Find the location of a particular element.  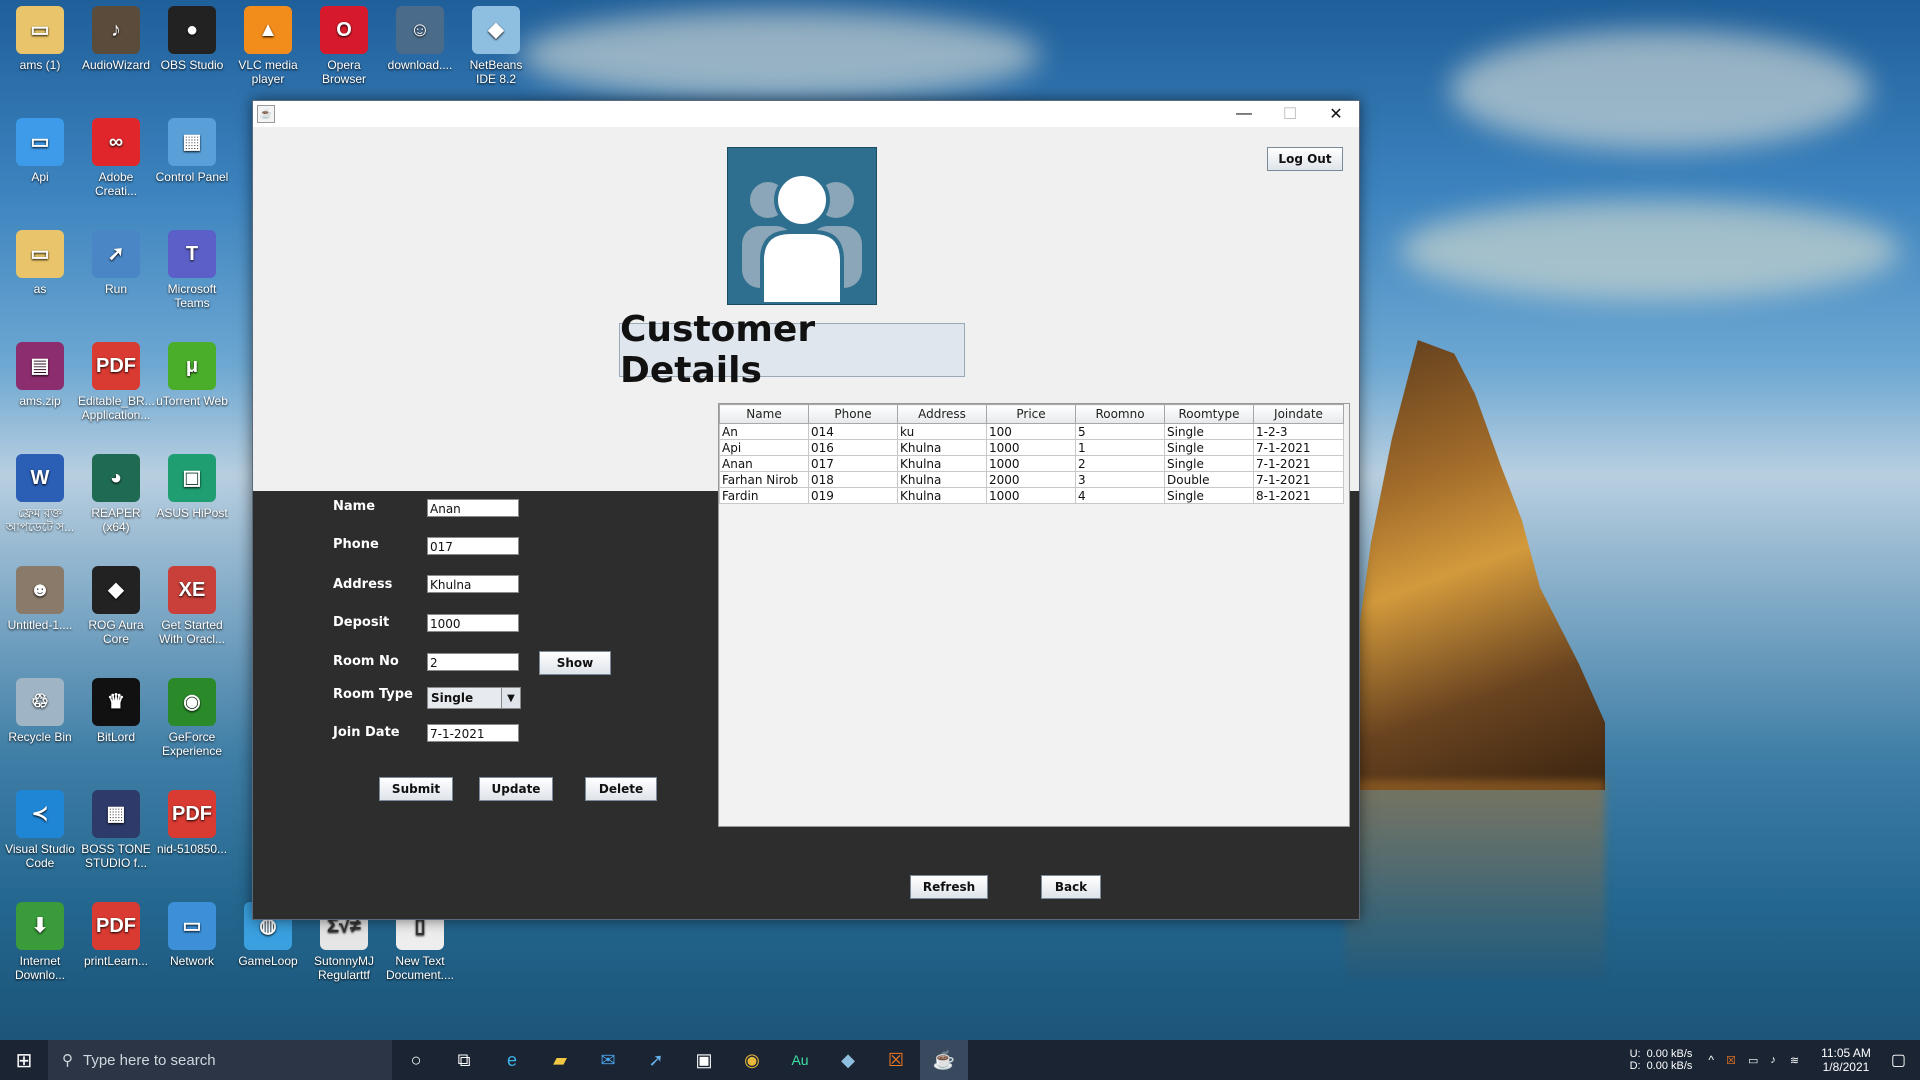

table-row: An 014 ku 100 5 Single 1-2-3 is located at coordinates (1031, 431).